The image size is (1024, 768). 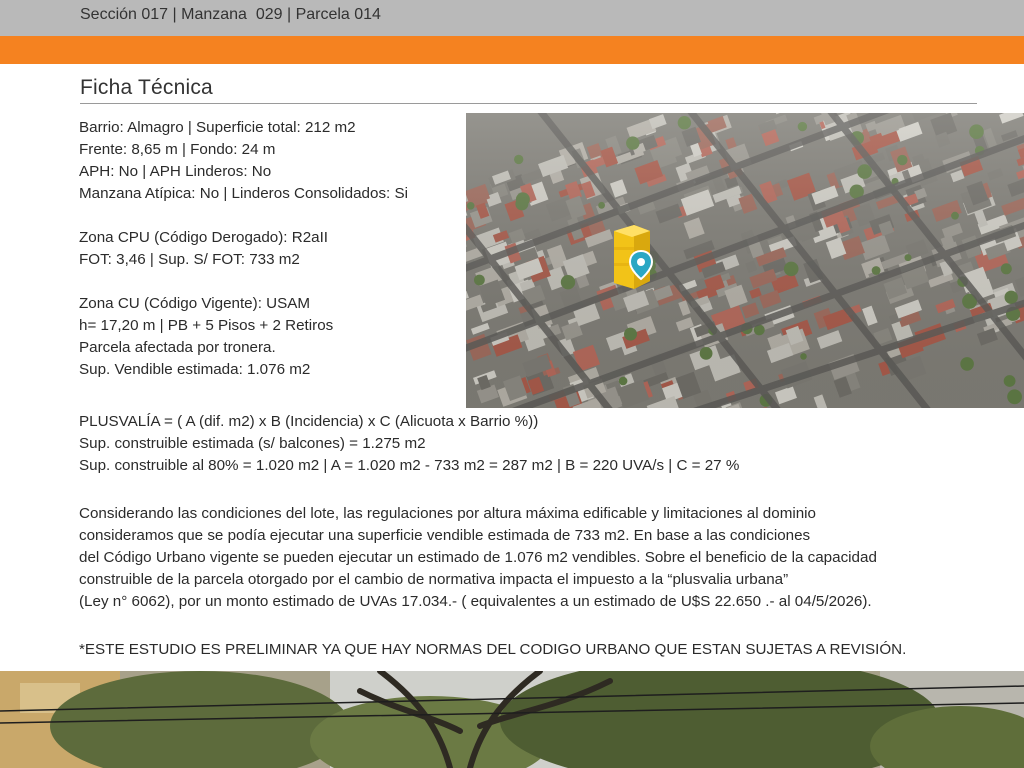 What do you see at coordinates (195, 369) in the screenshot?
I see `spec-line: Sup. Vendible estimada: 1.076 m2` at bounding box center [195, 369].